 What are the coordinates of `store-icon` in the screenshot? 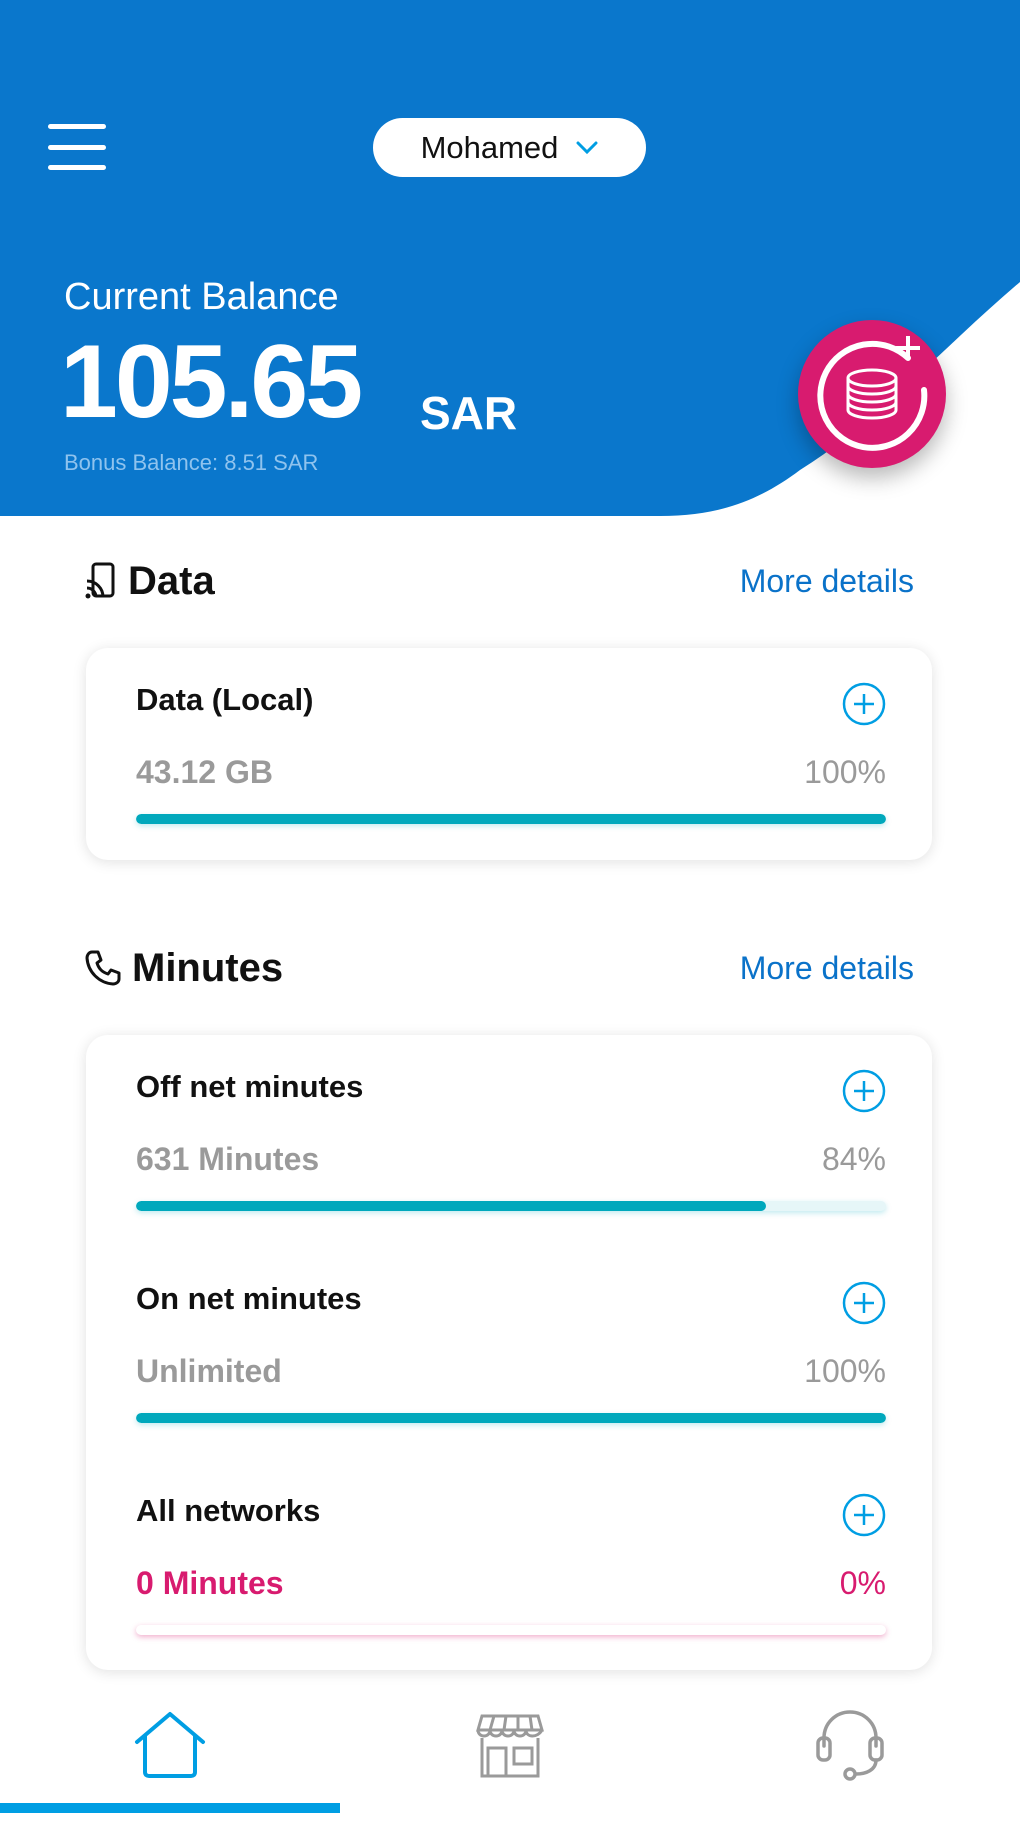 It's located at (510, 1746).